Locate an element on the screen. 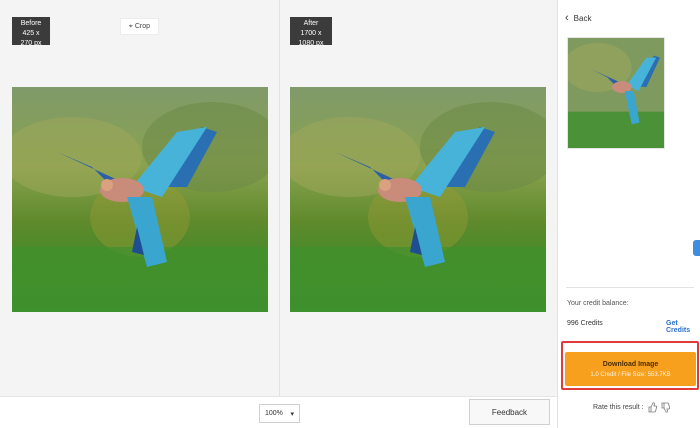 This screenshot has width=700, height=428. feedback-button: Feedback is located at coordinates (509, 412).